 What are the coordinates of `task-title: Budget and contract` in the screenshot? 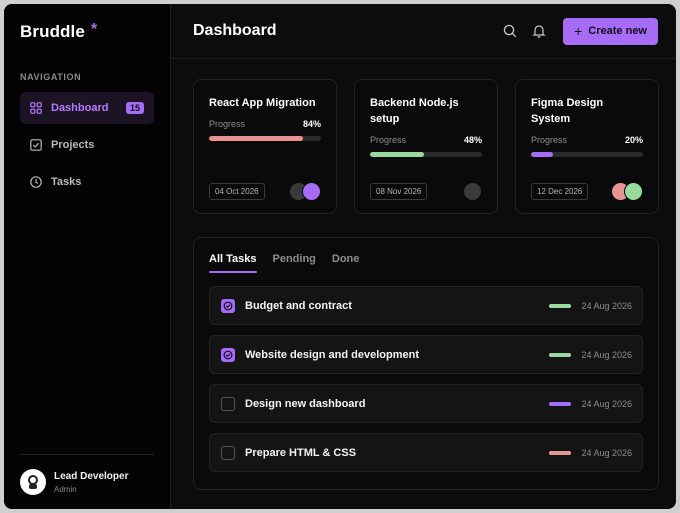 It's located at (298, 305).